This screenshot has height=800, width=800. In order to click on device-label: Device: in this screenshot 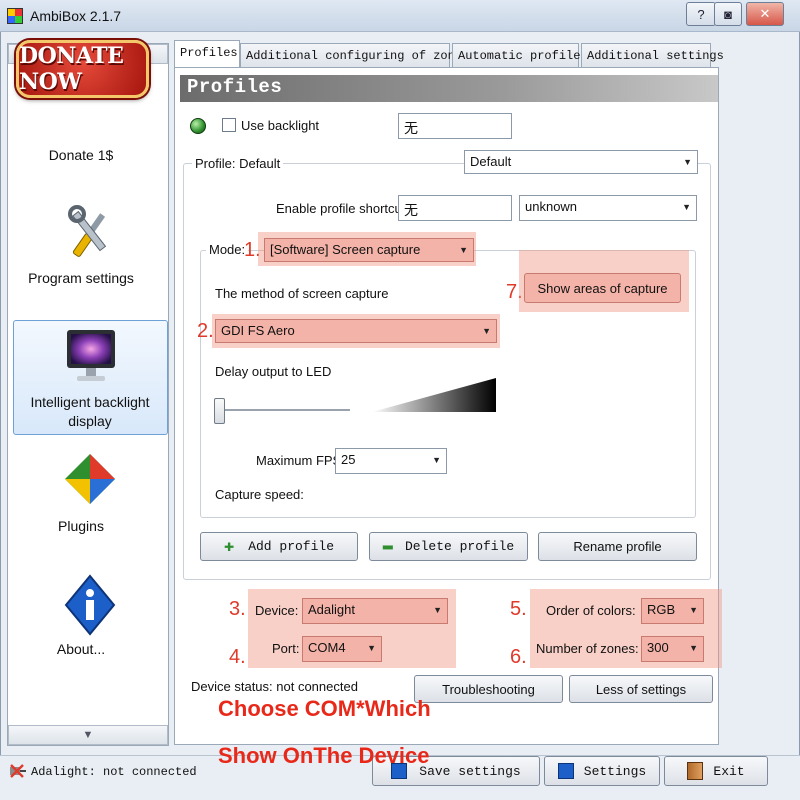, I will do `click(277, 610)`.